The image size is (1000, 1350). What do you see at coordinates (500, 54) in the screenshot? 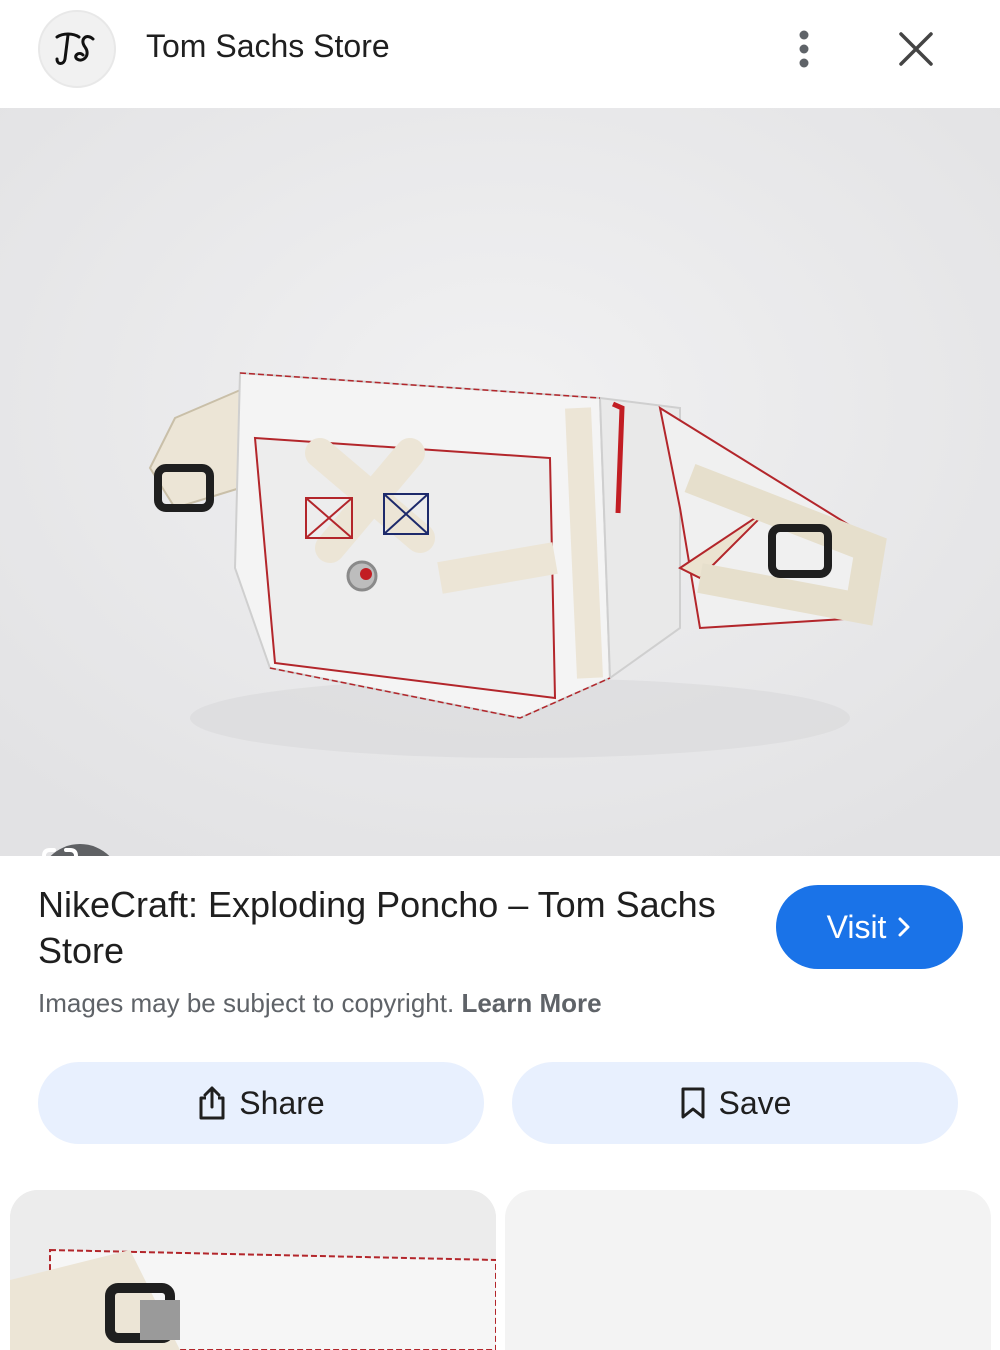
I see `top-bar: Tom Sachs Store` at bounding box center [500, 54].